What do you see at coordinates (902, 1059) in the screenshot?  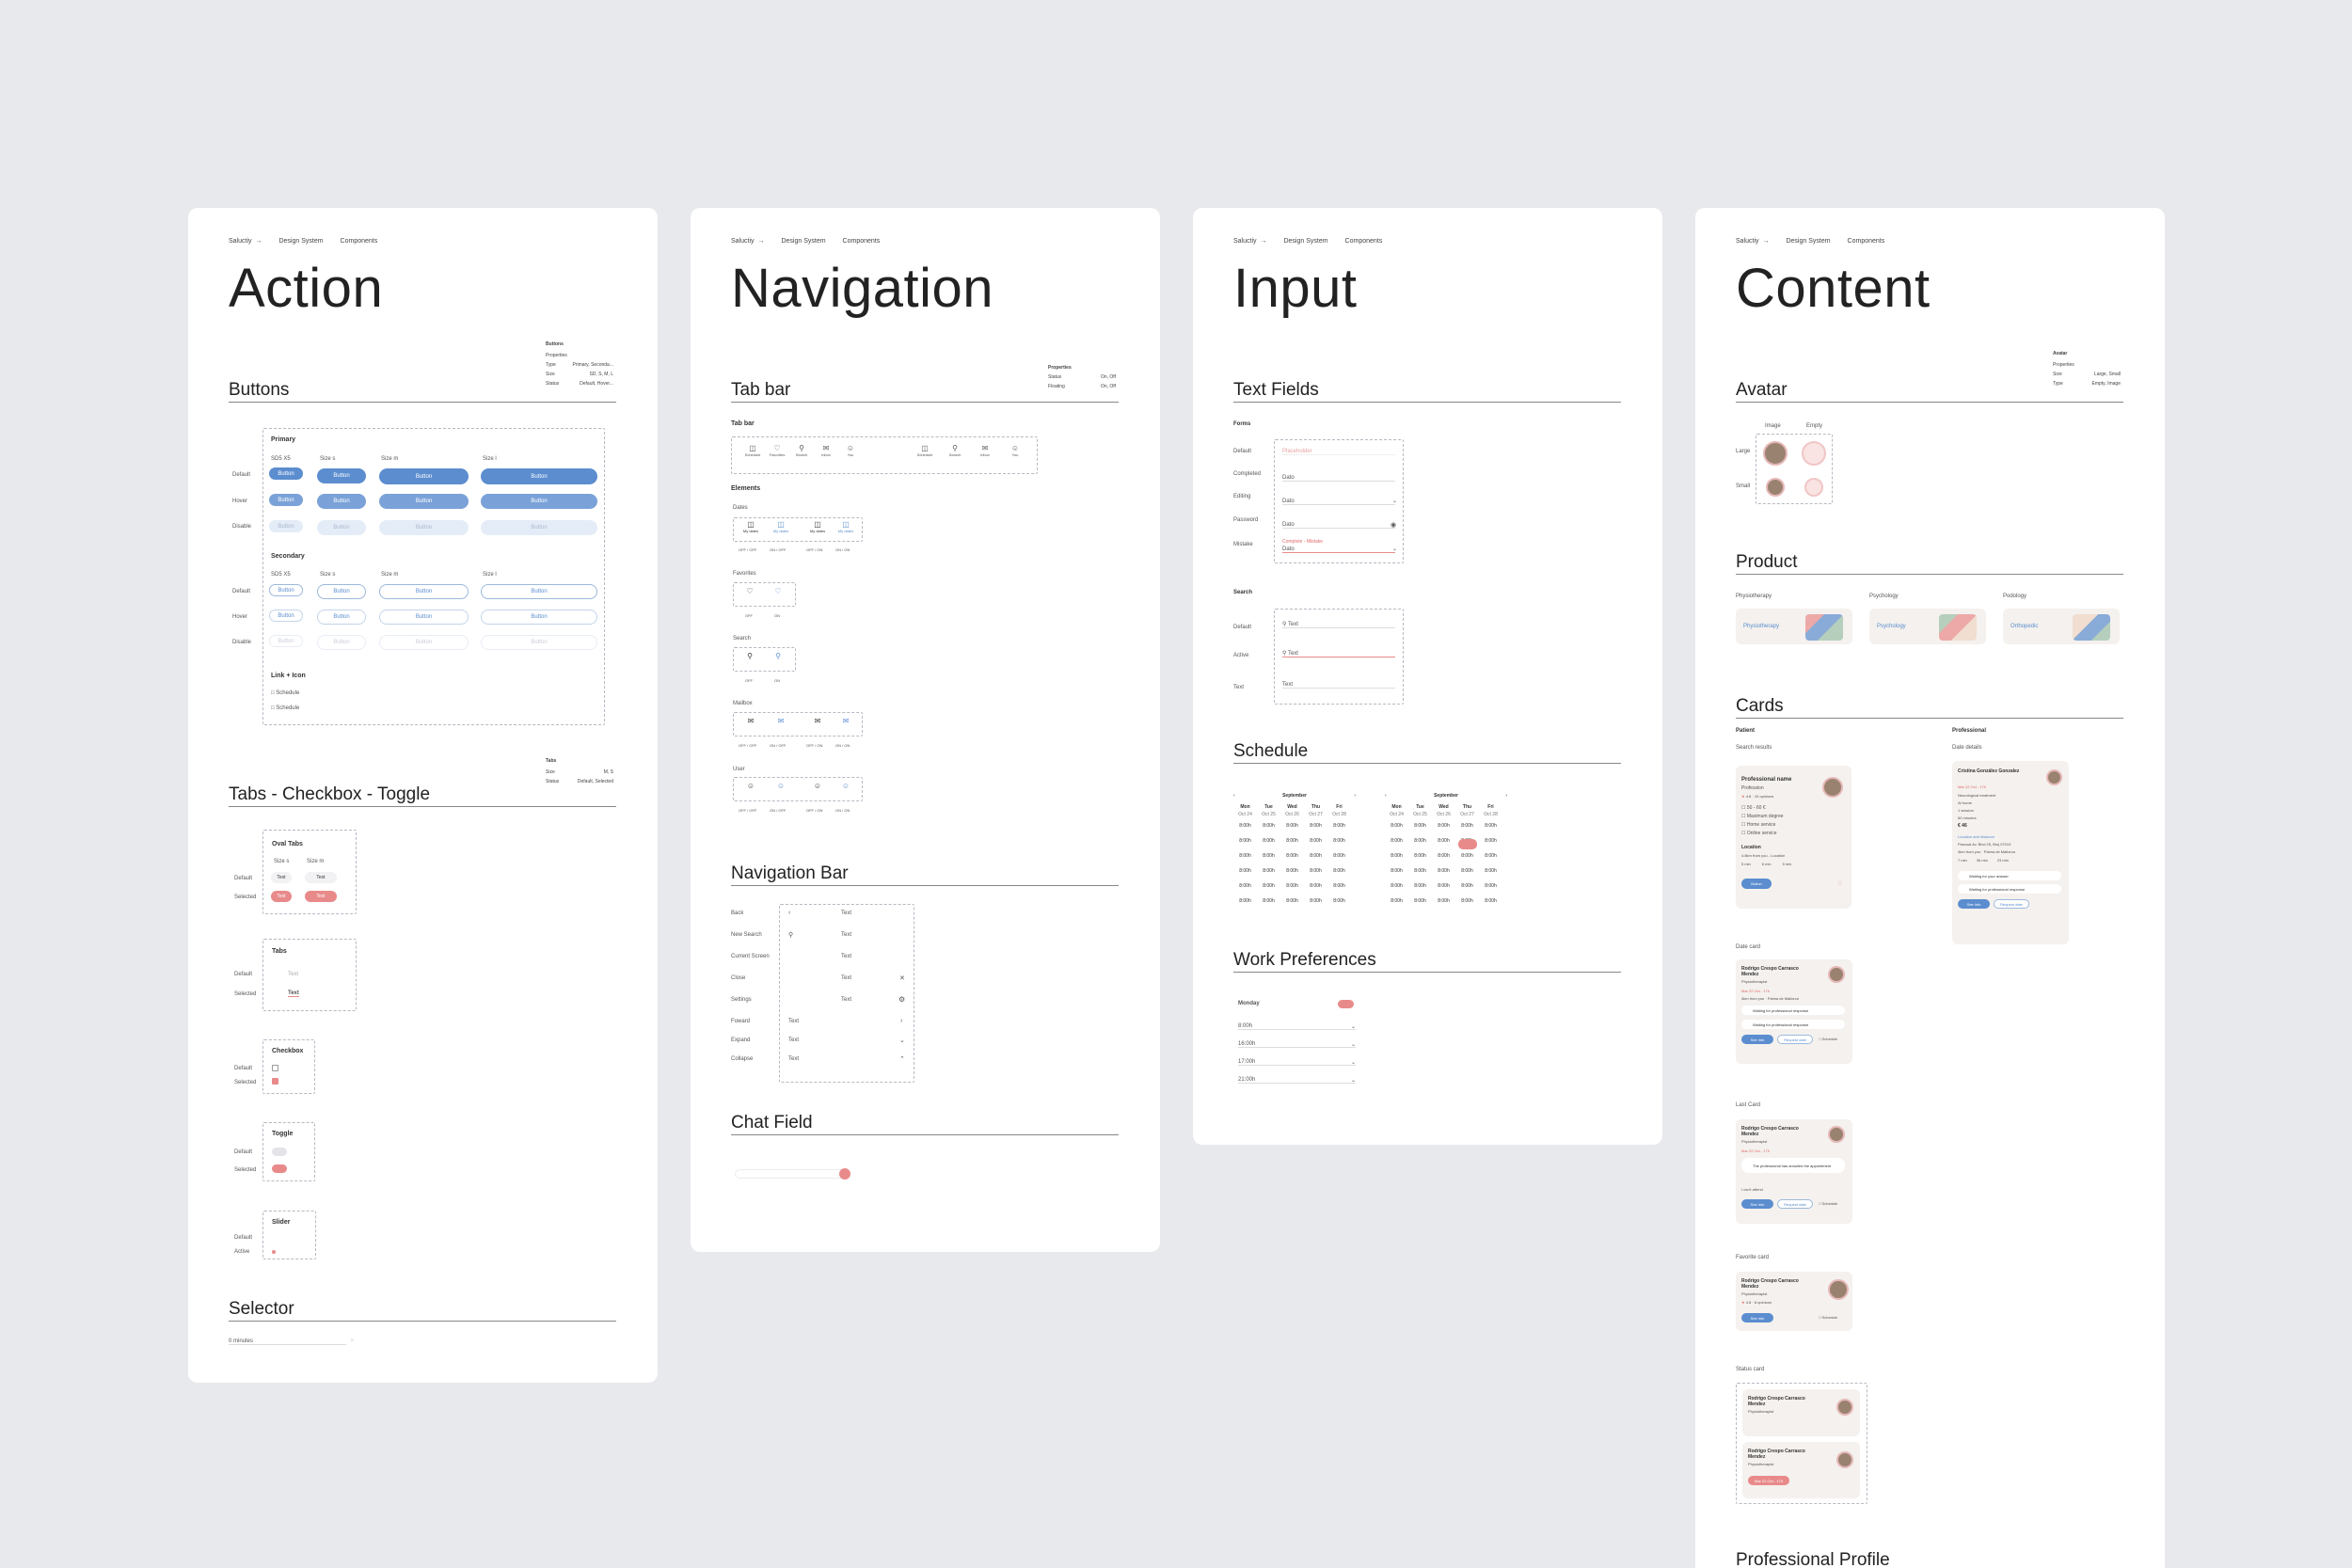 I see `chevron-up-icon: ⌃` at bounding box center [902, 1059].